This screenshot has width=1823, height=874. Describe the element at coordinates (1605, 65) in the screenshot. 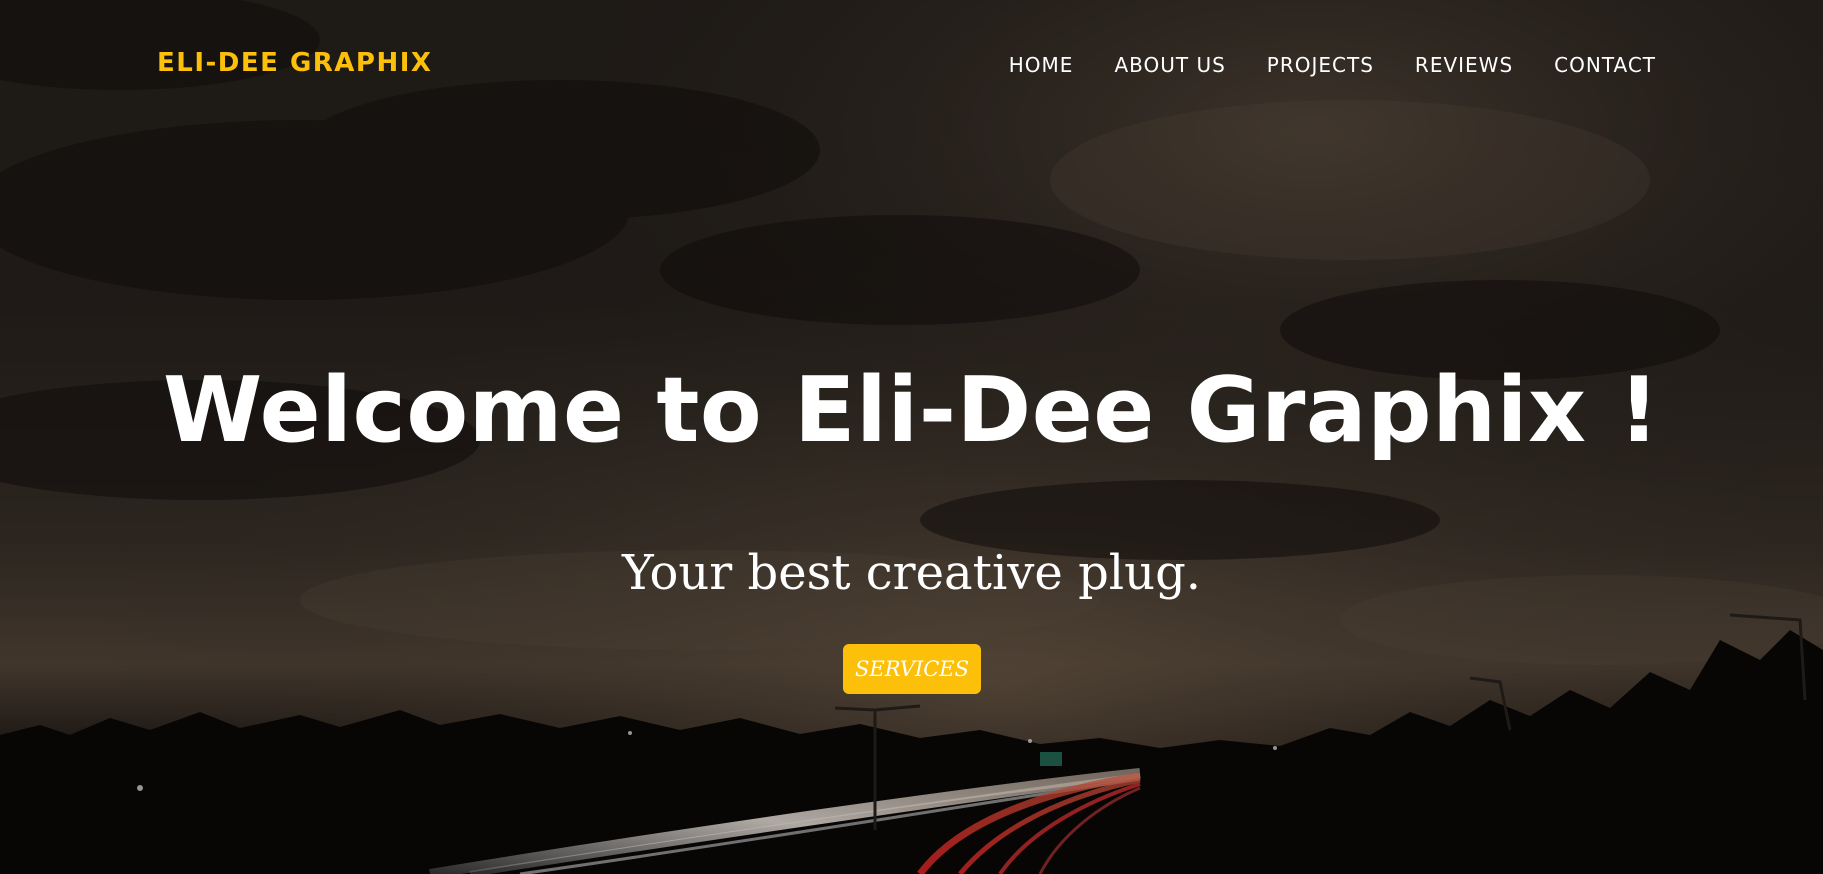

I see `nav-link-contact: CONTACT` at that location.